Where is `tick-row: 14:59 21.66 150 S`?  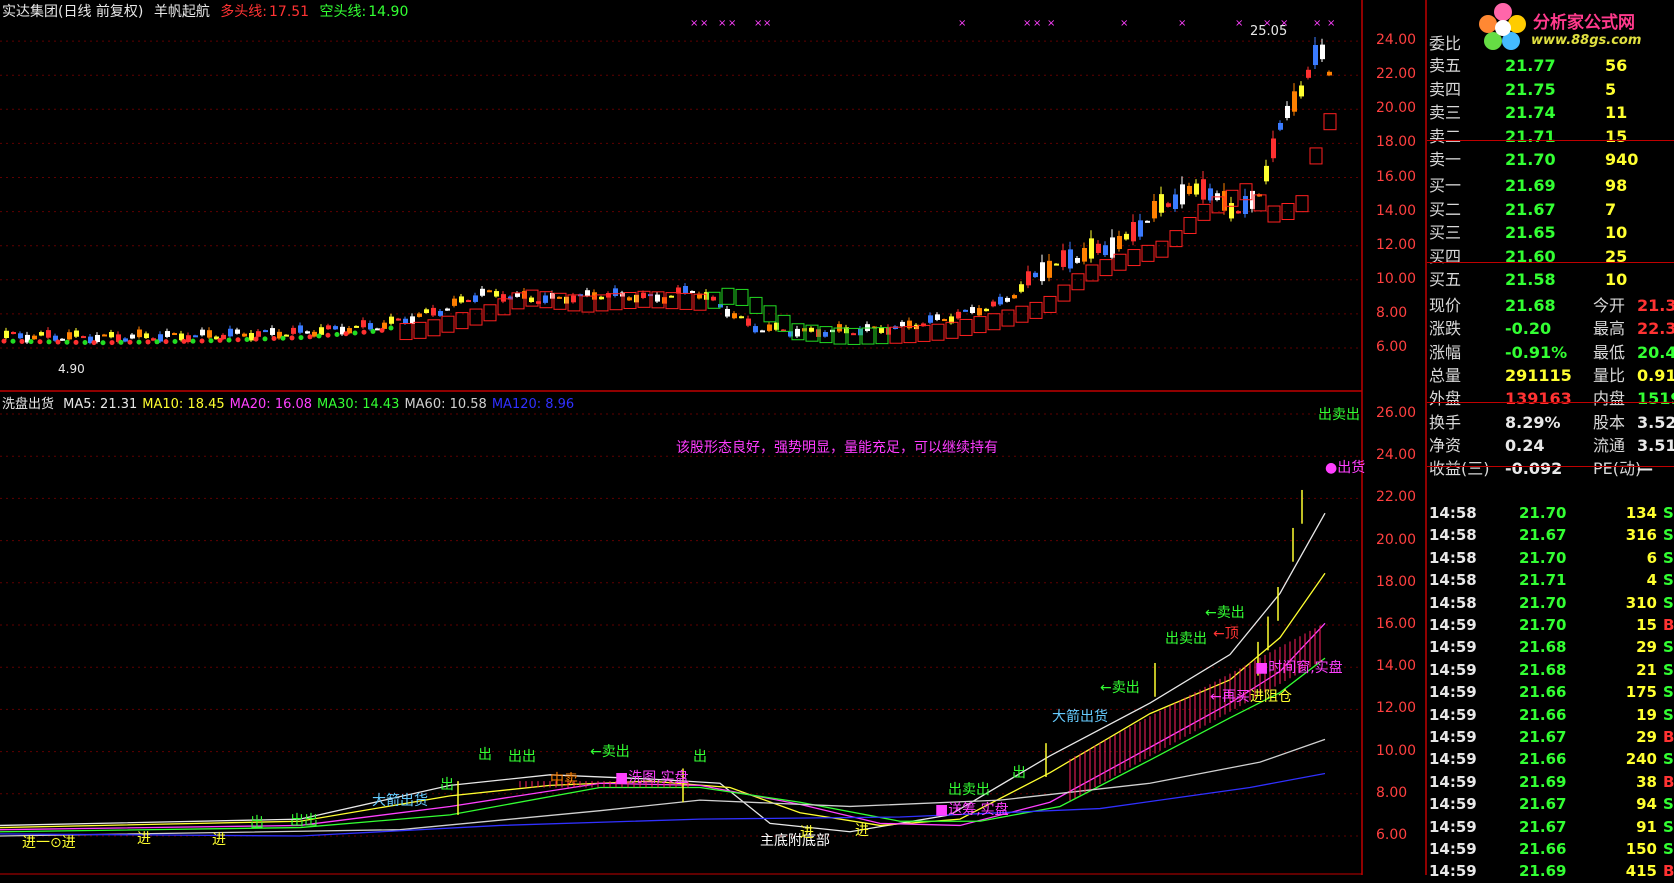 tick-row: 14:59 21.66 150 S is located at coordinates (1550, 849).